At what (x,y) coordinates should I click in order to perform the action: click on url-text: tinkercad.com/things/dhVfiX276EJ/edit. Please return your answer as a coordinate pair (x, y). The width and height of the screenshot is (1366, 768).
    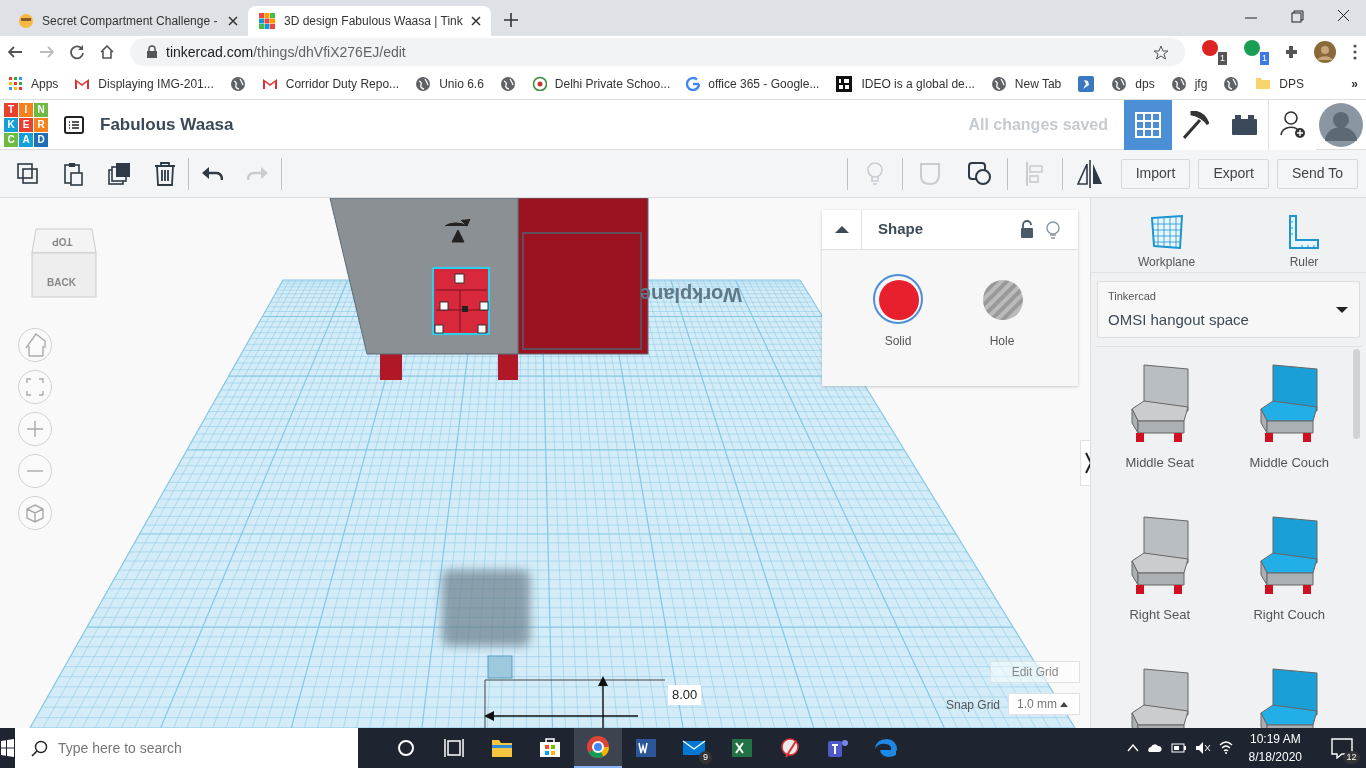
    Looking at the image, I should click on (286, 52).